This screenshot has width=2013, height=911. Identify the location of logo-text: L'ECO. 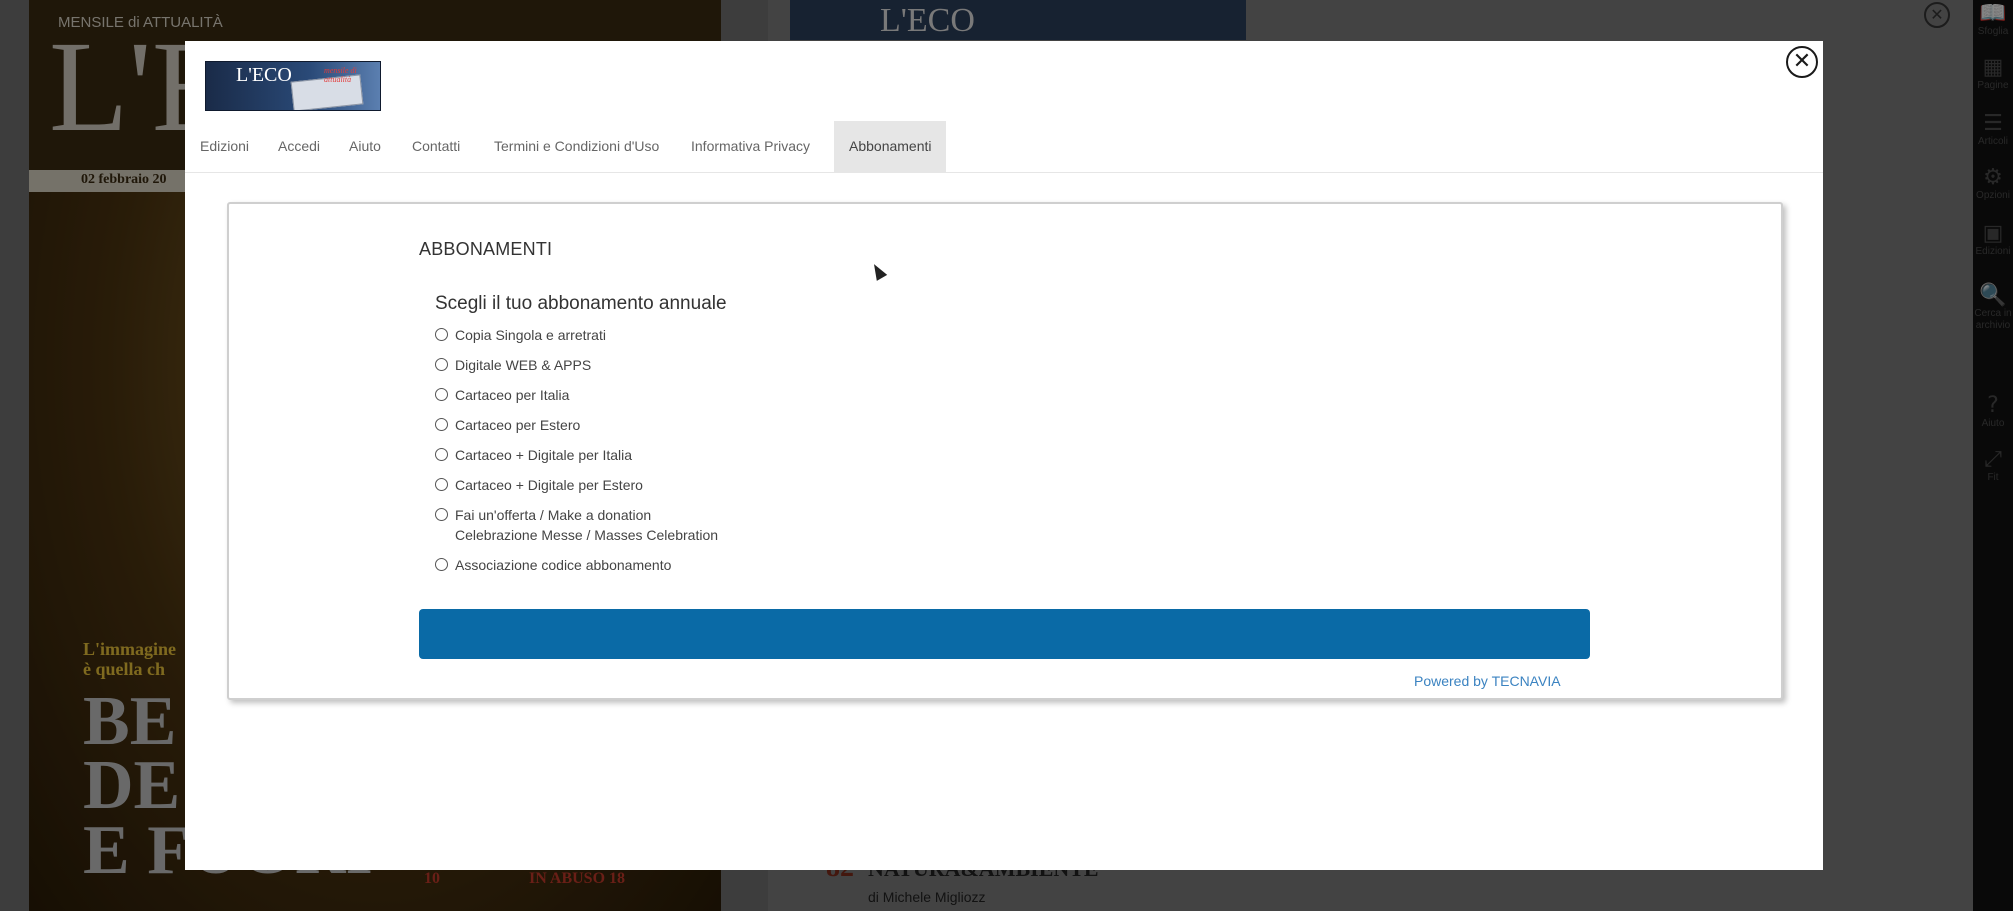
(264, 75).